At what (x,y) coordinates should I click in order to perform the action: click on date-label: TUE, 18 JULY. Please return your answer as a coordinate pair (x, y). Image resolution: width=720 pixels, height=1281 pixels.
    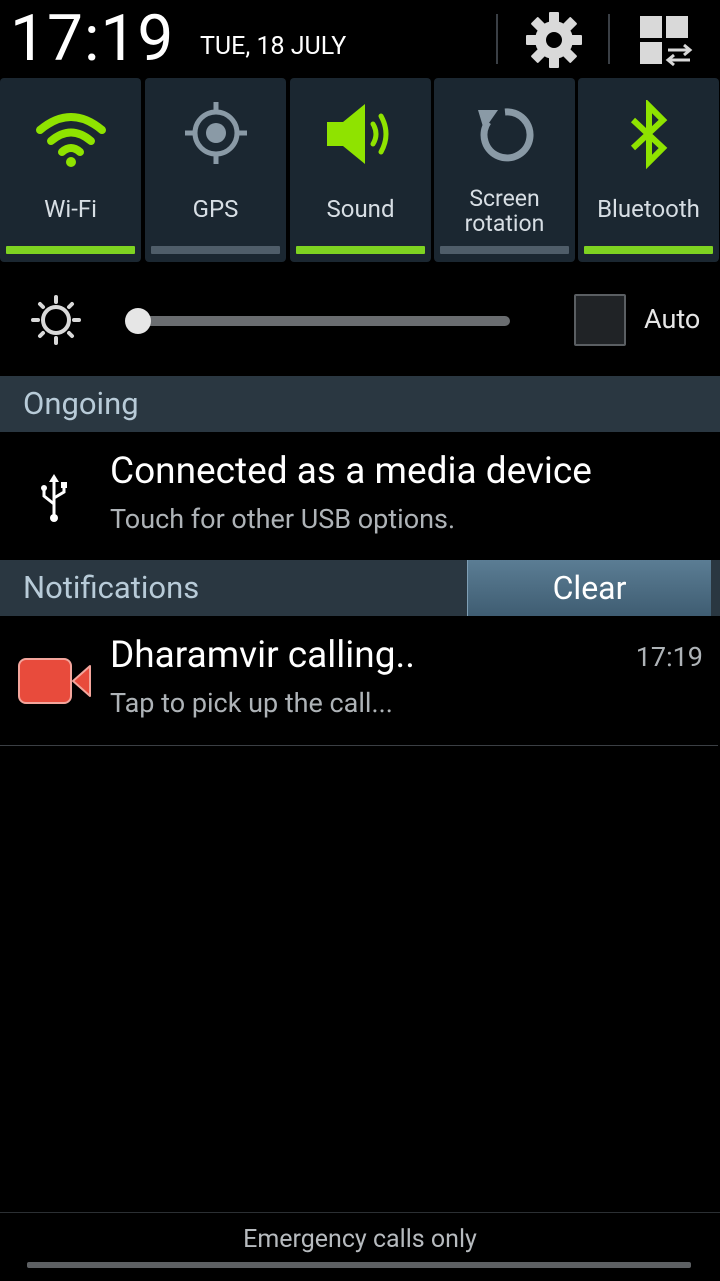
    Looking at the image, I should click on (273, 46).